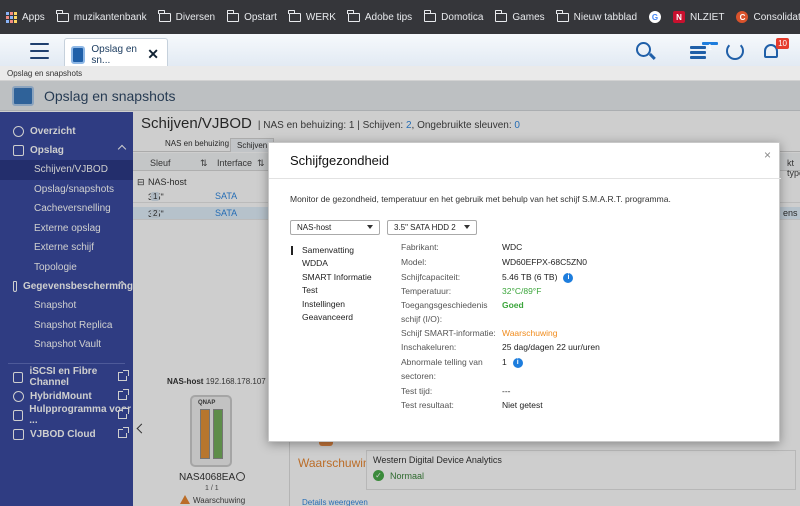  I want to click on menu-item-summary: Samenvatting, so click(331, 250).